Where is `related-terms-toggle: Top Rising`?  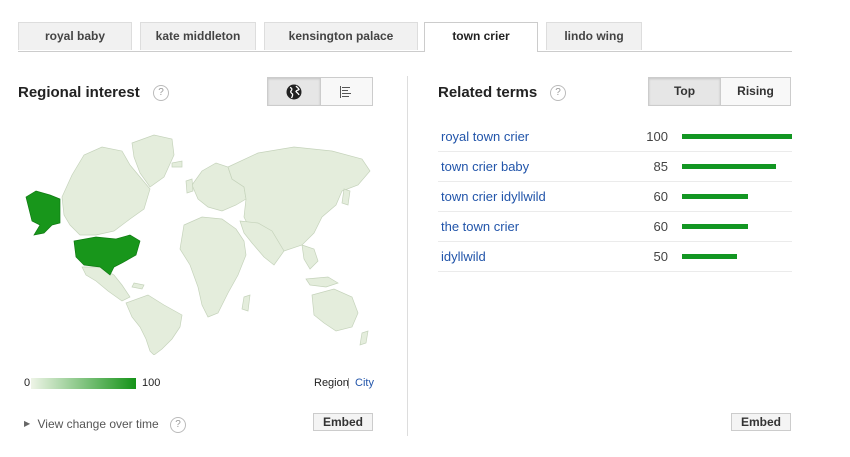 related-terms-toggle: Top Rising is located at coordinates (719, 91).